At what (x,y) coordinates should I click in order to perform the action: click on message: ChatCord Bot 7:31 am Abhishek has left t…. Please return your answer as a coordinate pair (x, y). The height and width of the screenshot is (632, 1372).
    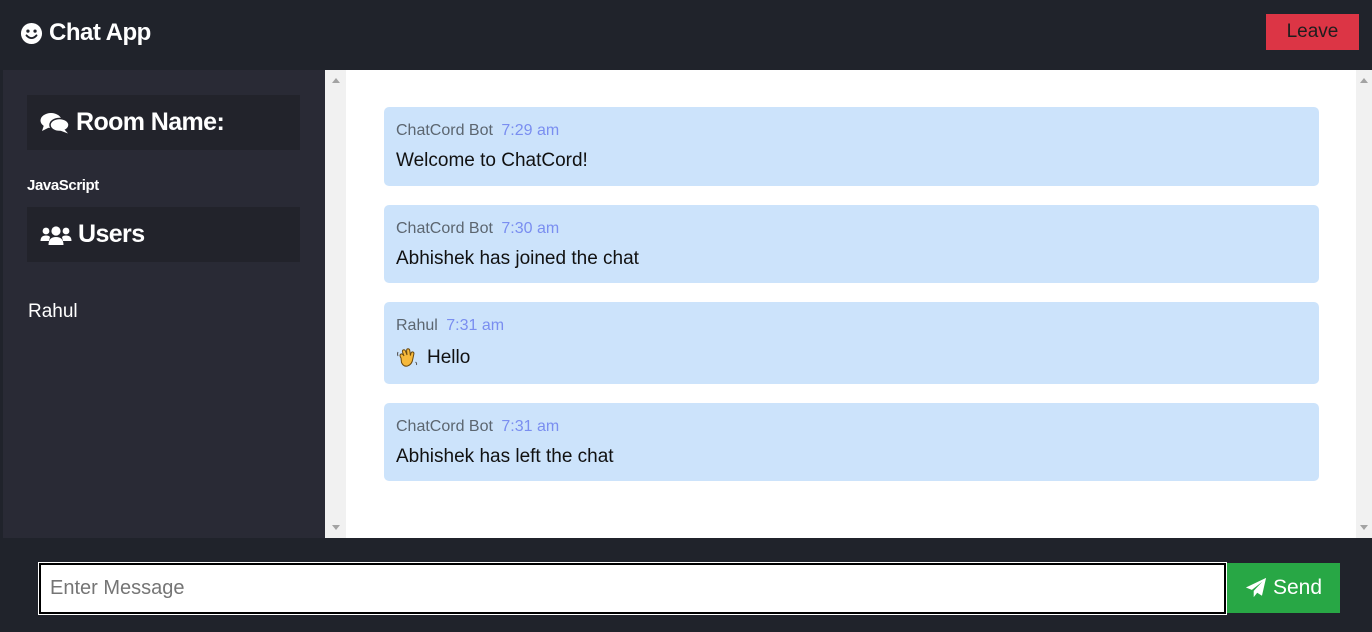
    Looking at the image, I should click on (851, 442).